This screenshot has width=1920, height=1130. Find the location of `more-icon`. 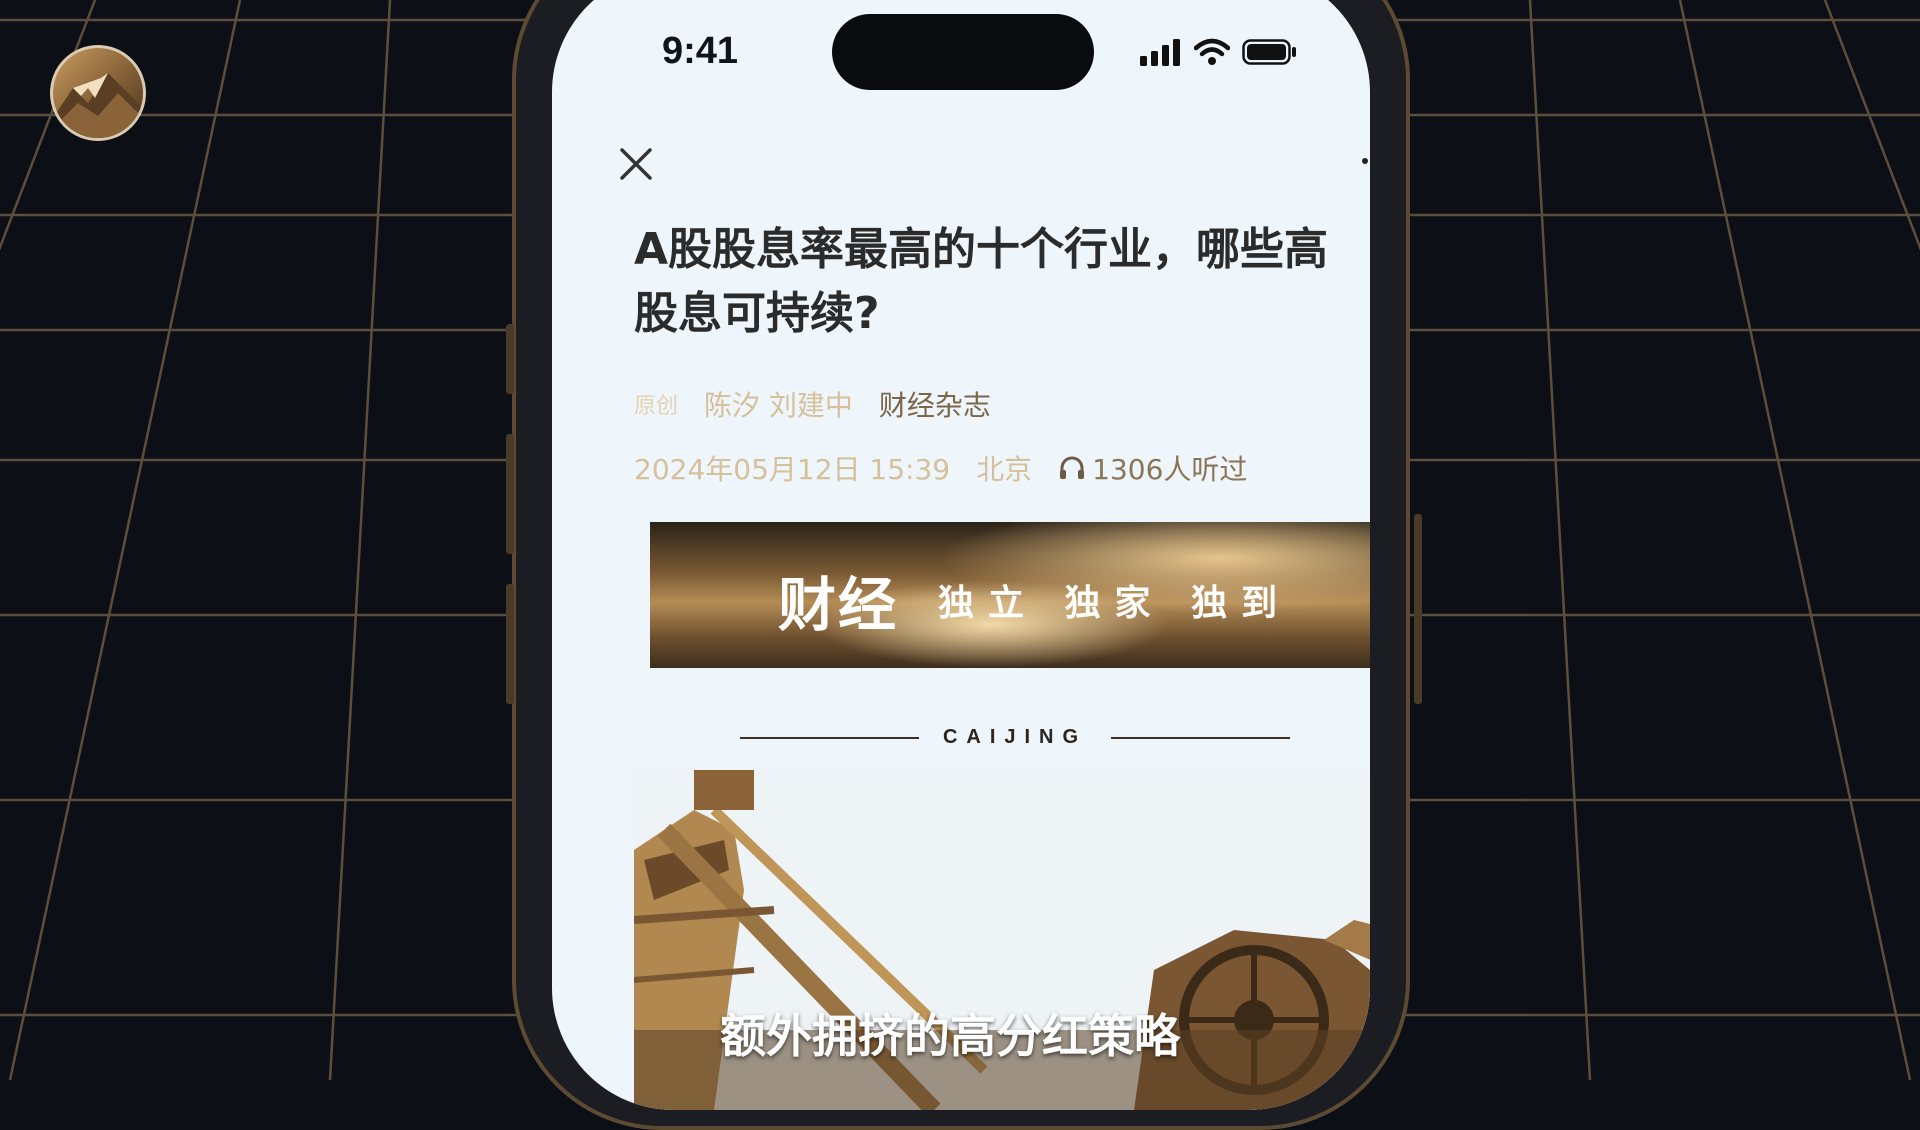

more-icon is located at coordinates (1365, 161).